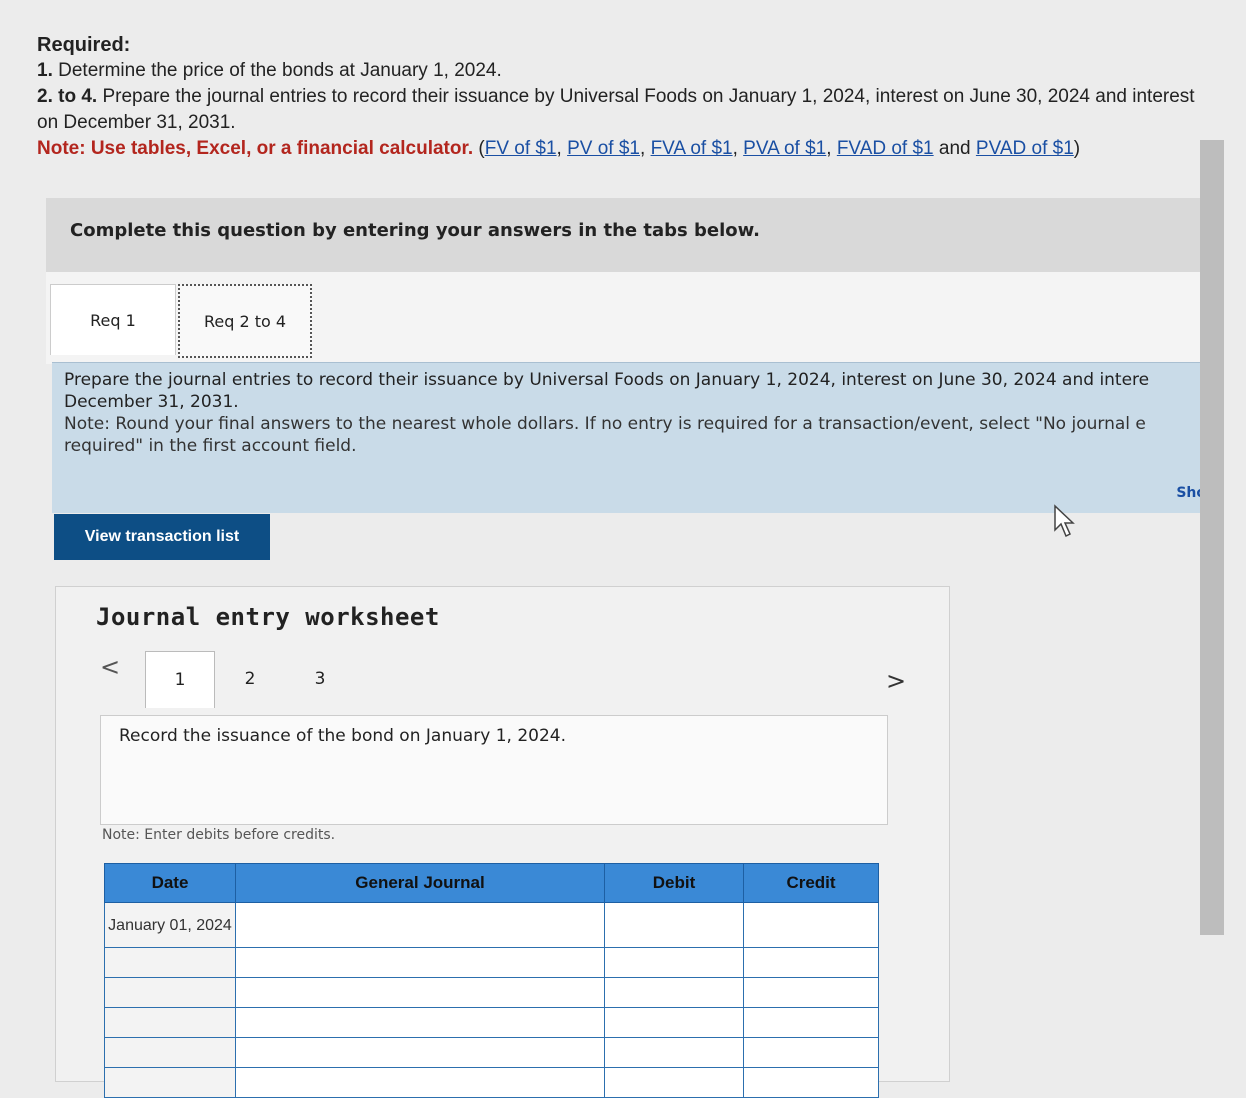  I want to click on worksheet-title: Journal entry worksheet, so click(268, 617).